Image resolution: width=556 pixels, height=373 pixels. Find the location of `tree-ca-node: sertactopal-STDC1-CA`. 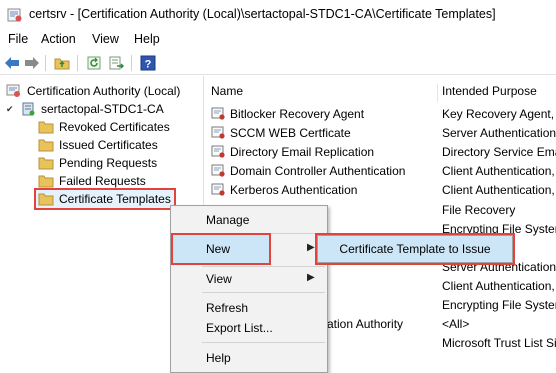

tree-ca-node: sertactopal-STDC1-CA is located at coordinates (92, 109).